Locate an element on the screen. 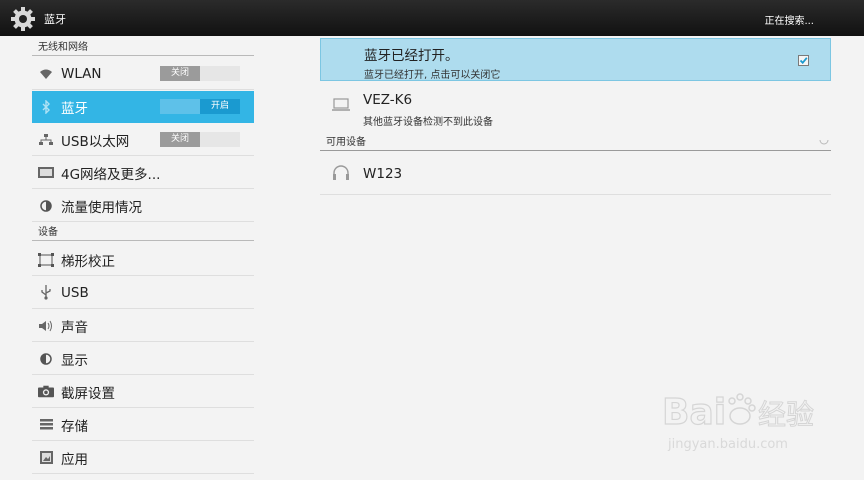  sound-icon is located at coordinates (46, 326).